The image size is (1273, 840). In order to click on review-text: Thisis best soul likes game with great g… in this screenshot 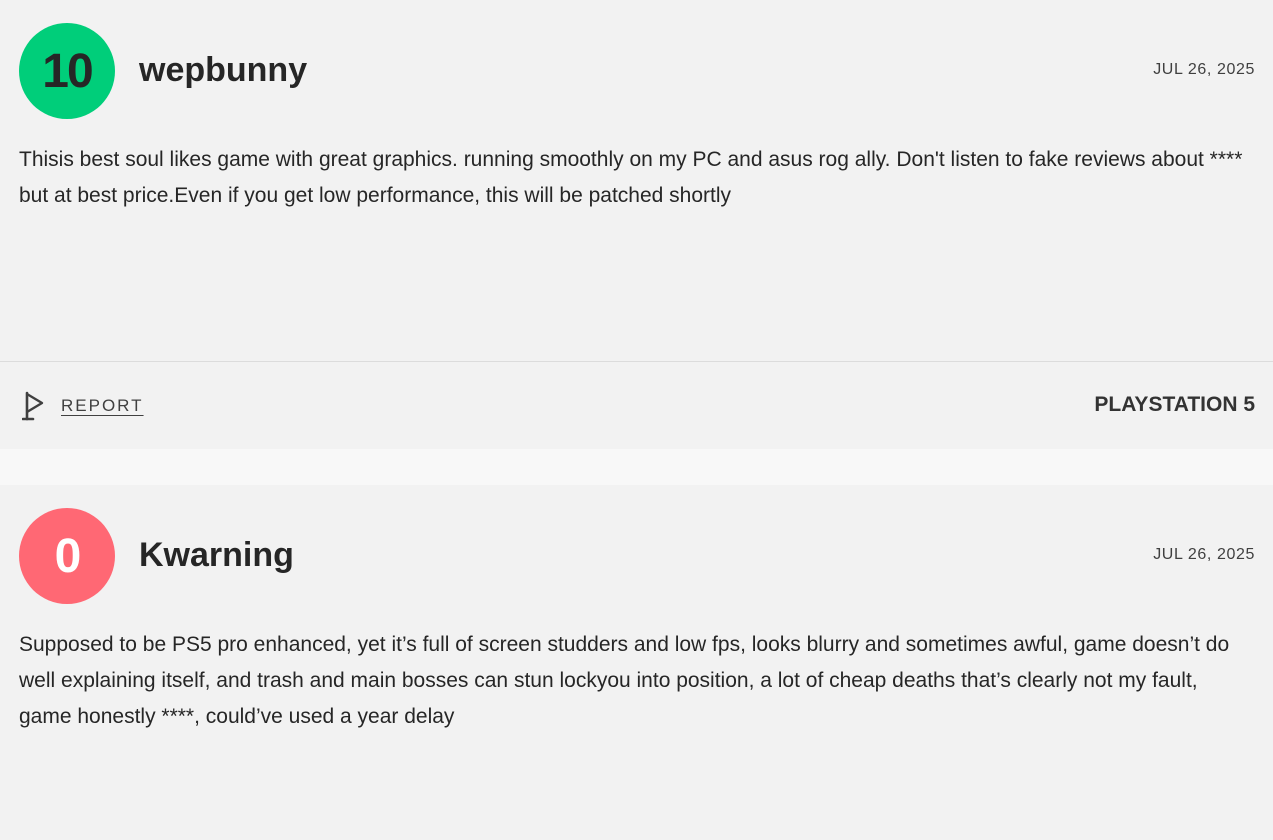, I will do `click(631, 177)`.